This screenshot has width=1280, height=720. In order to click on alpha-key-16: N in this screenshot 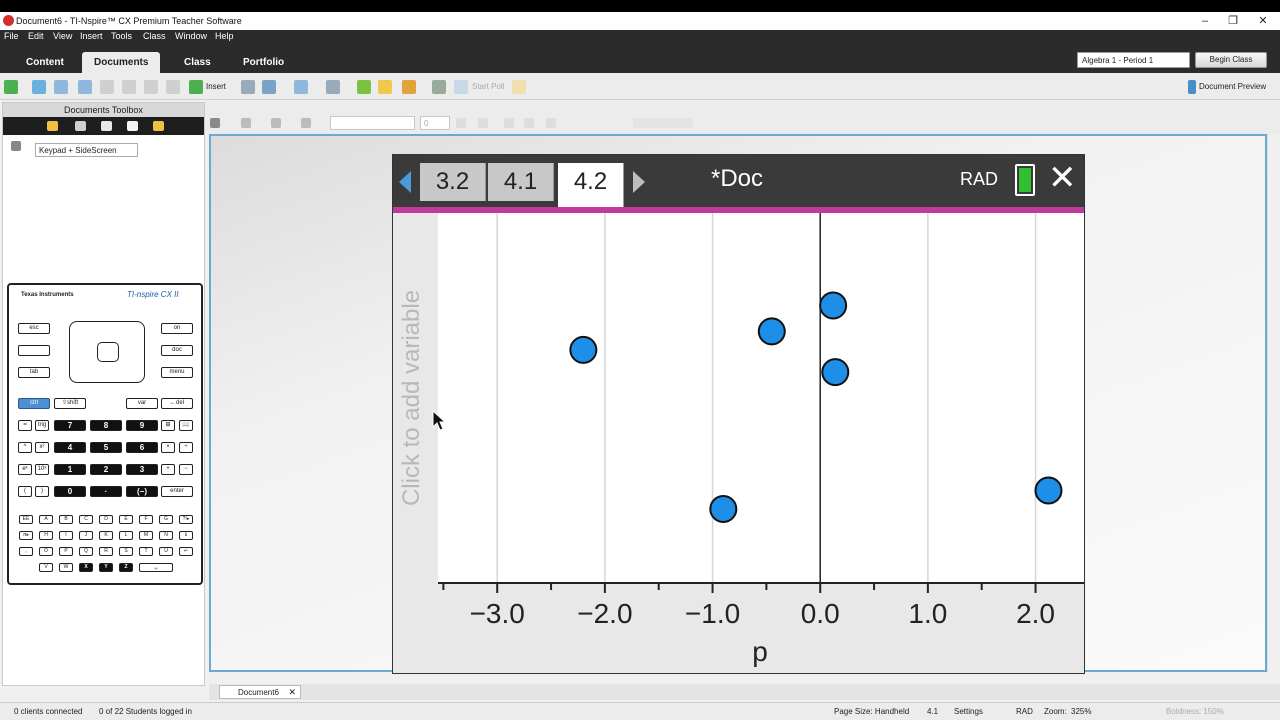, I will do `click(166, 535)`.